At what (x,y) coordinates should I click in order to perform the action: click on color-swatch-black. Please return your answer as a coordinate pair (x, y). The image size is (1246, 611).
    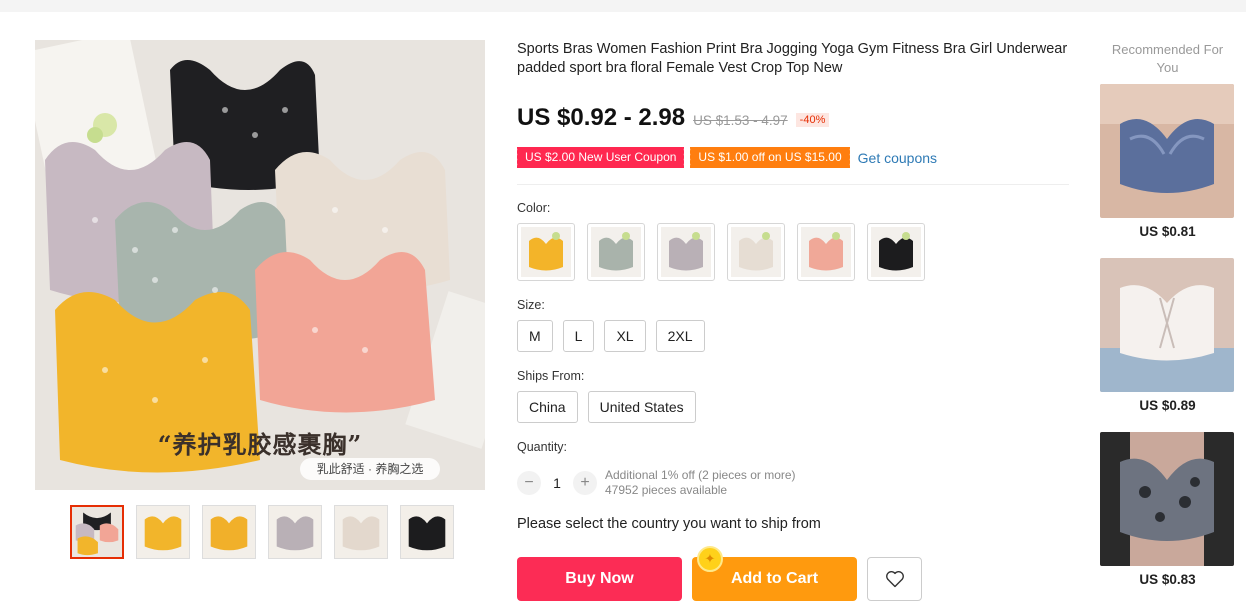
    Looking at the image, I should click on (896, 252).